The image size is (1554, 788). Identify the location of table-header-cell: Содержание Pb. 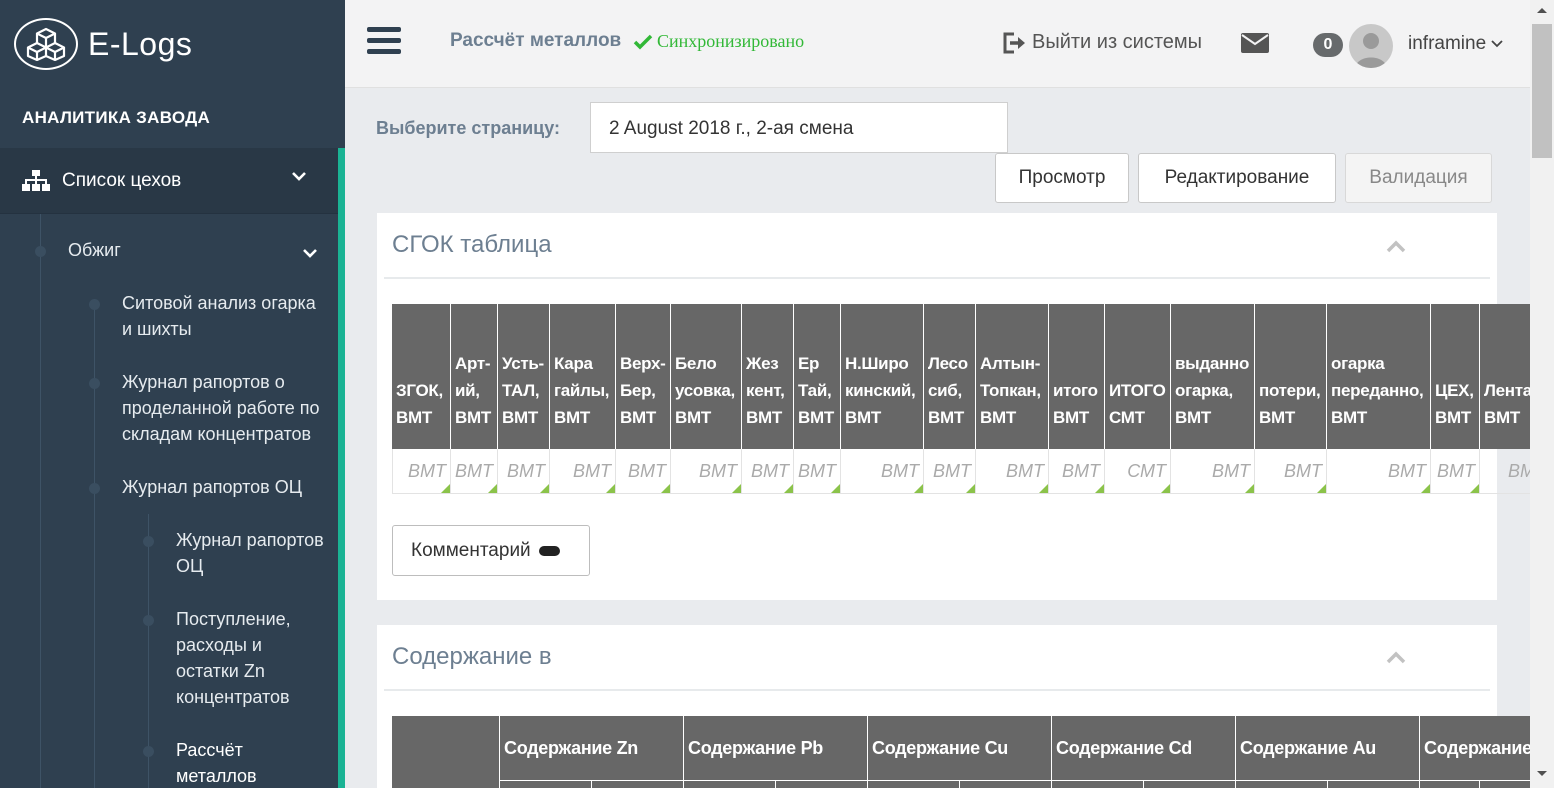
(775, 748).